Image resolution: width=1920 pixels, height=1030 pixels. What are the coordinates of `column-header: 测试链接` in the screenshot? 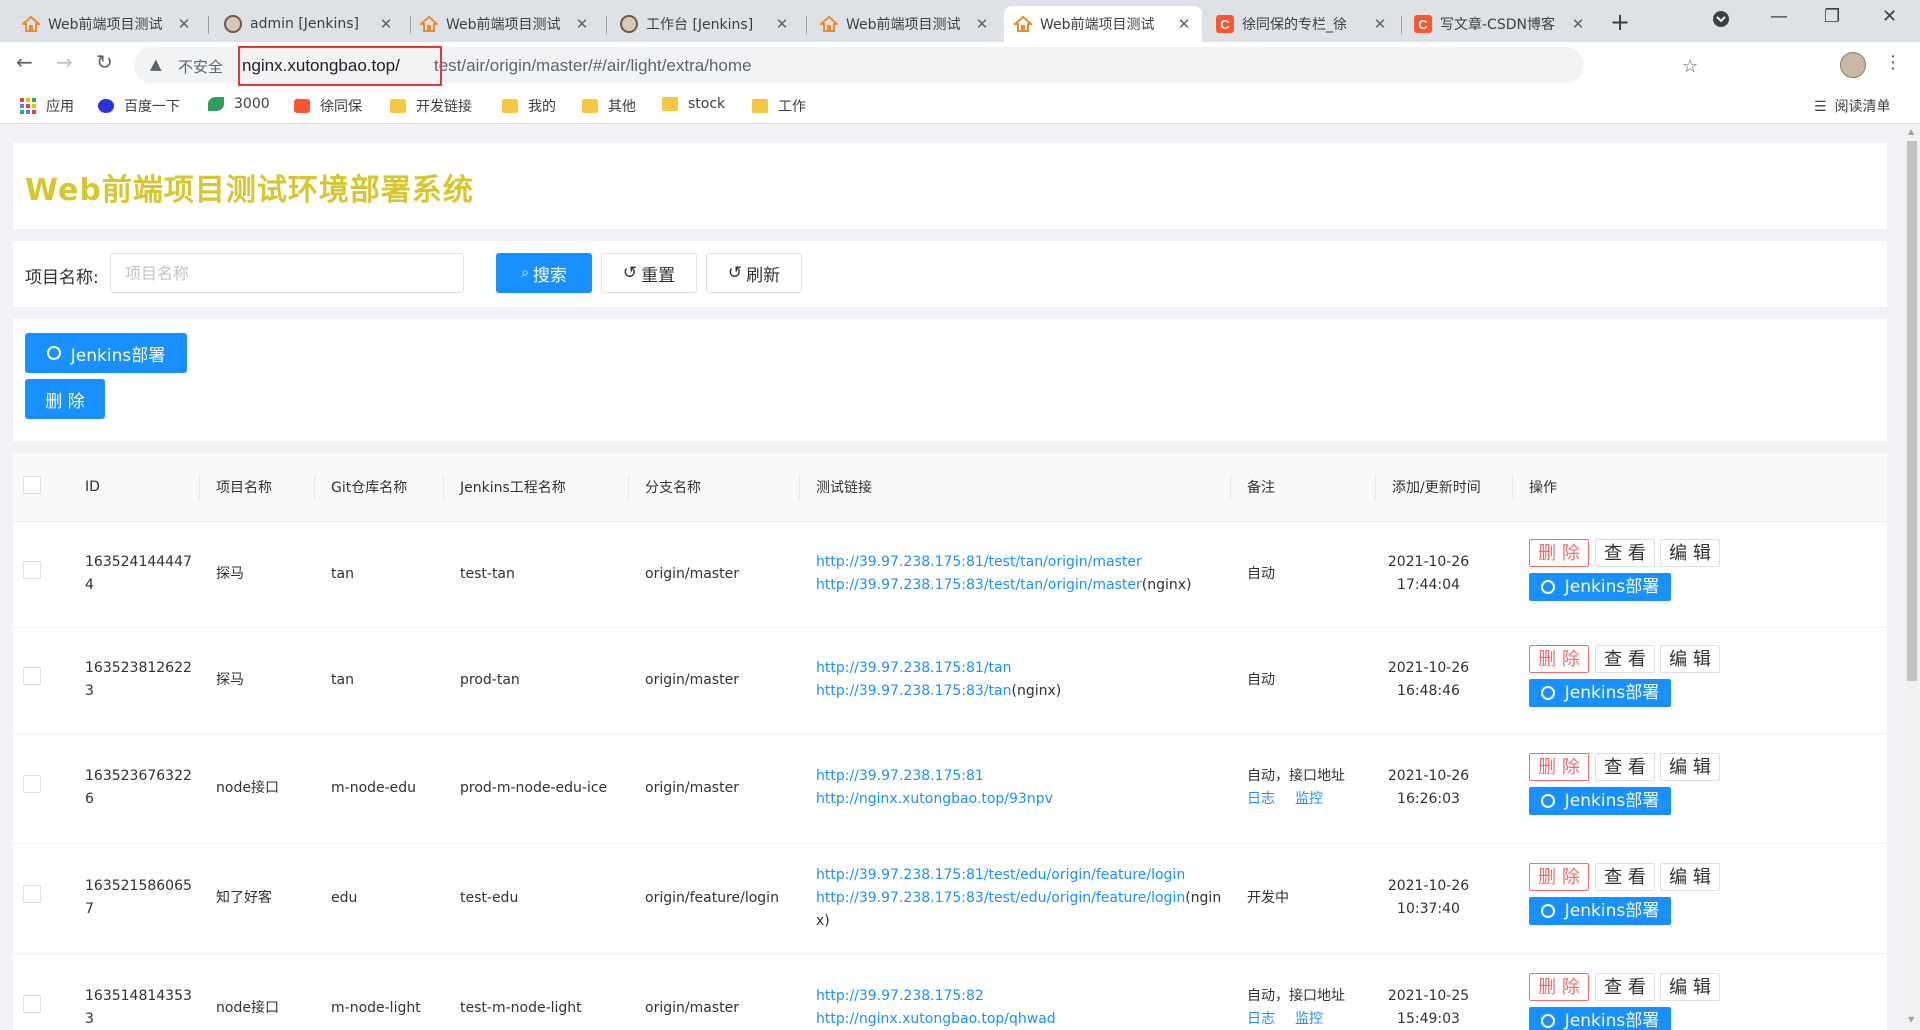 It's located at (1014, 487).